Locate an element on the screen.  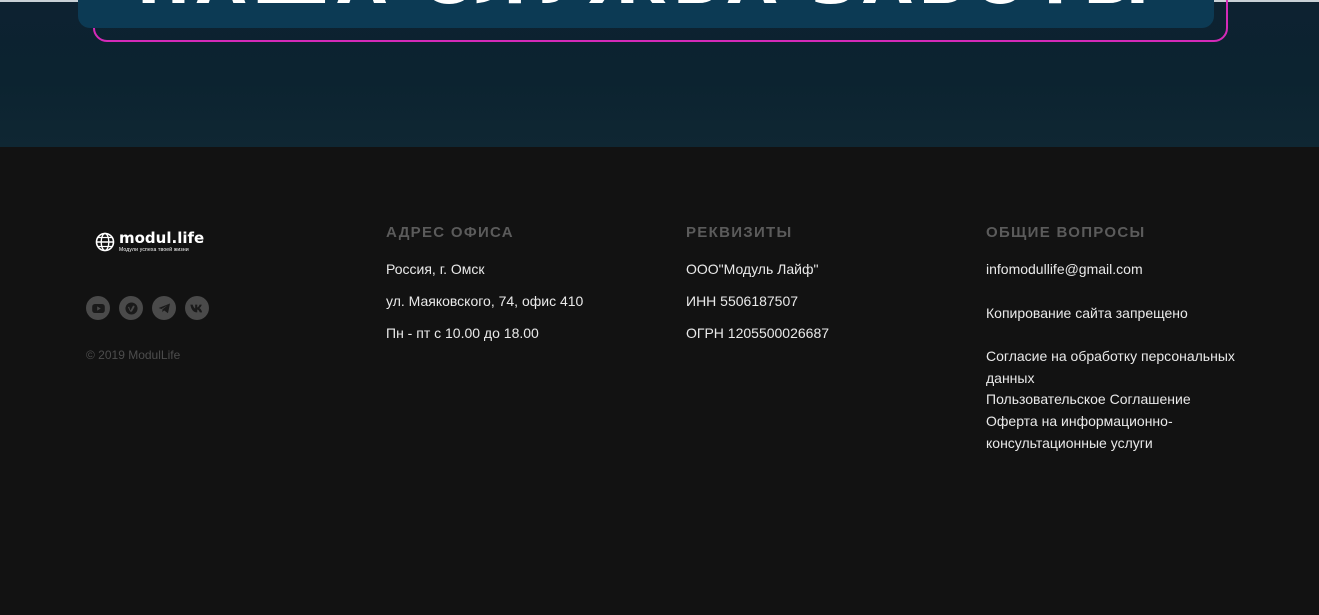
vimeo-link is located at coordinates (131, 308).